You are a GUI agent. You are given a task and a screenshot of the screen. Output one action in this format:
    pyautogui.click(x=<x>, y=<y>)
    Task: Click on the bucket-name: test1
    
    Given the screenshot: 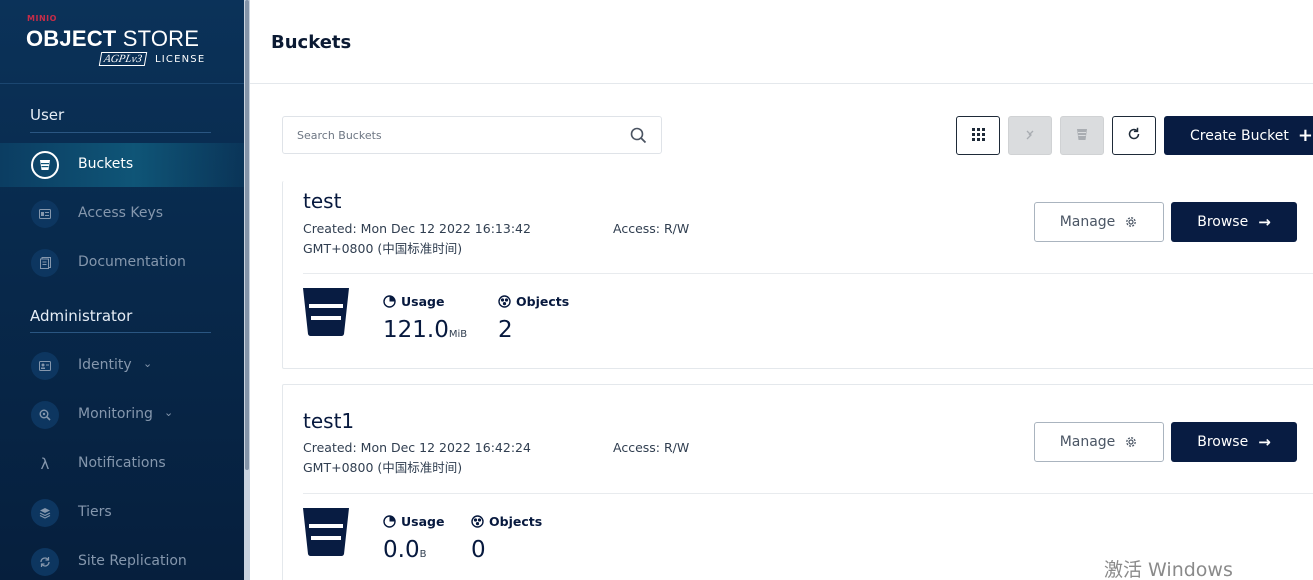 What is the action you would take?
    pyautogui.click(x=328, y=421)
    